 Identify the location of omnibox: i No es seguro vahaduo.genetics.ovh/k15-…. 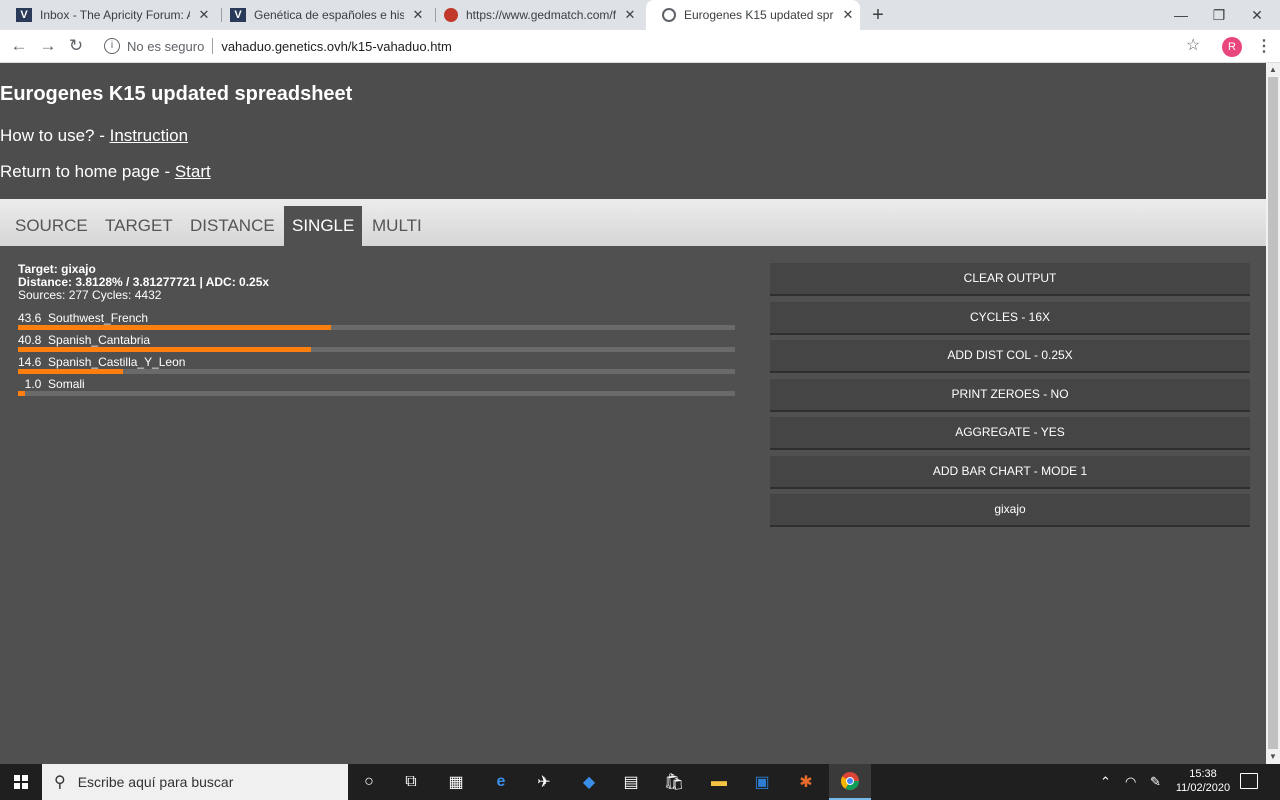
(655, 46).